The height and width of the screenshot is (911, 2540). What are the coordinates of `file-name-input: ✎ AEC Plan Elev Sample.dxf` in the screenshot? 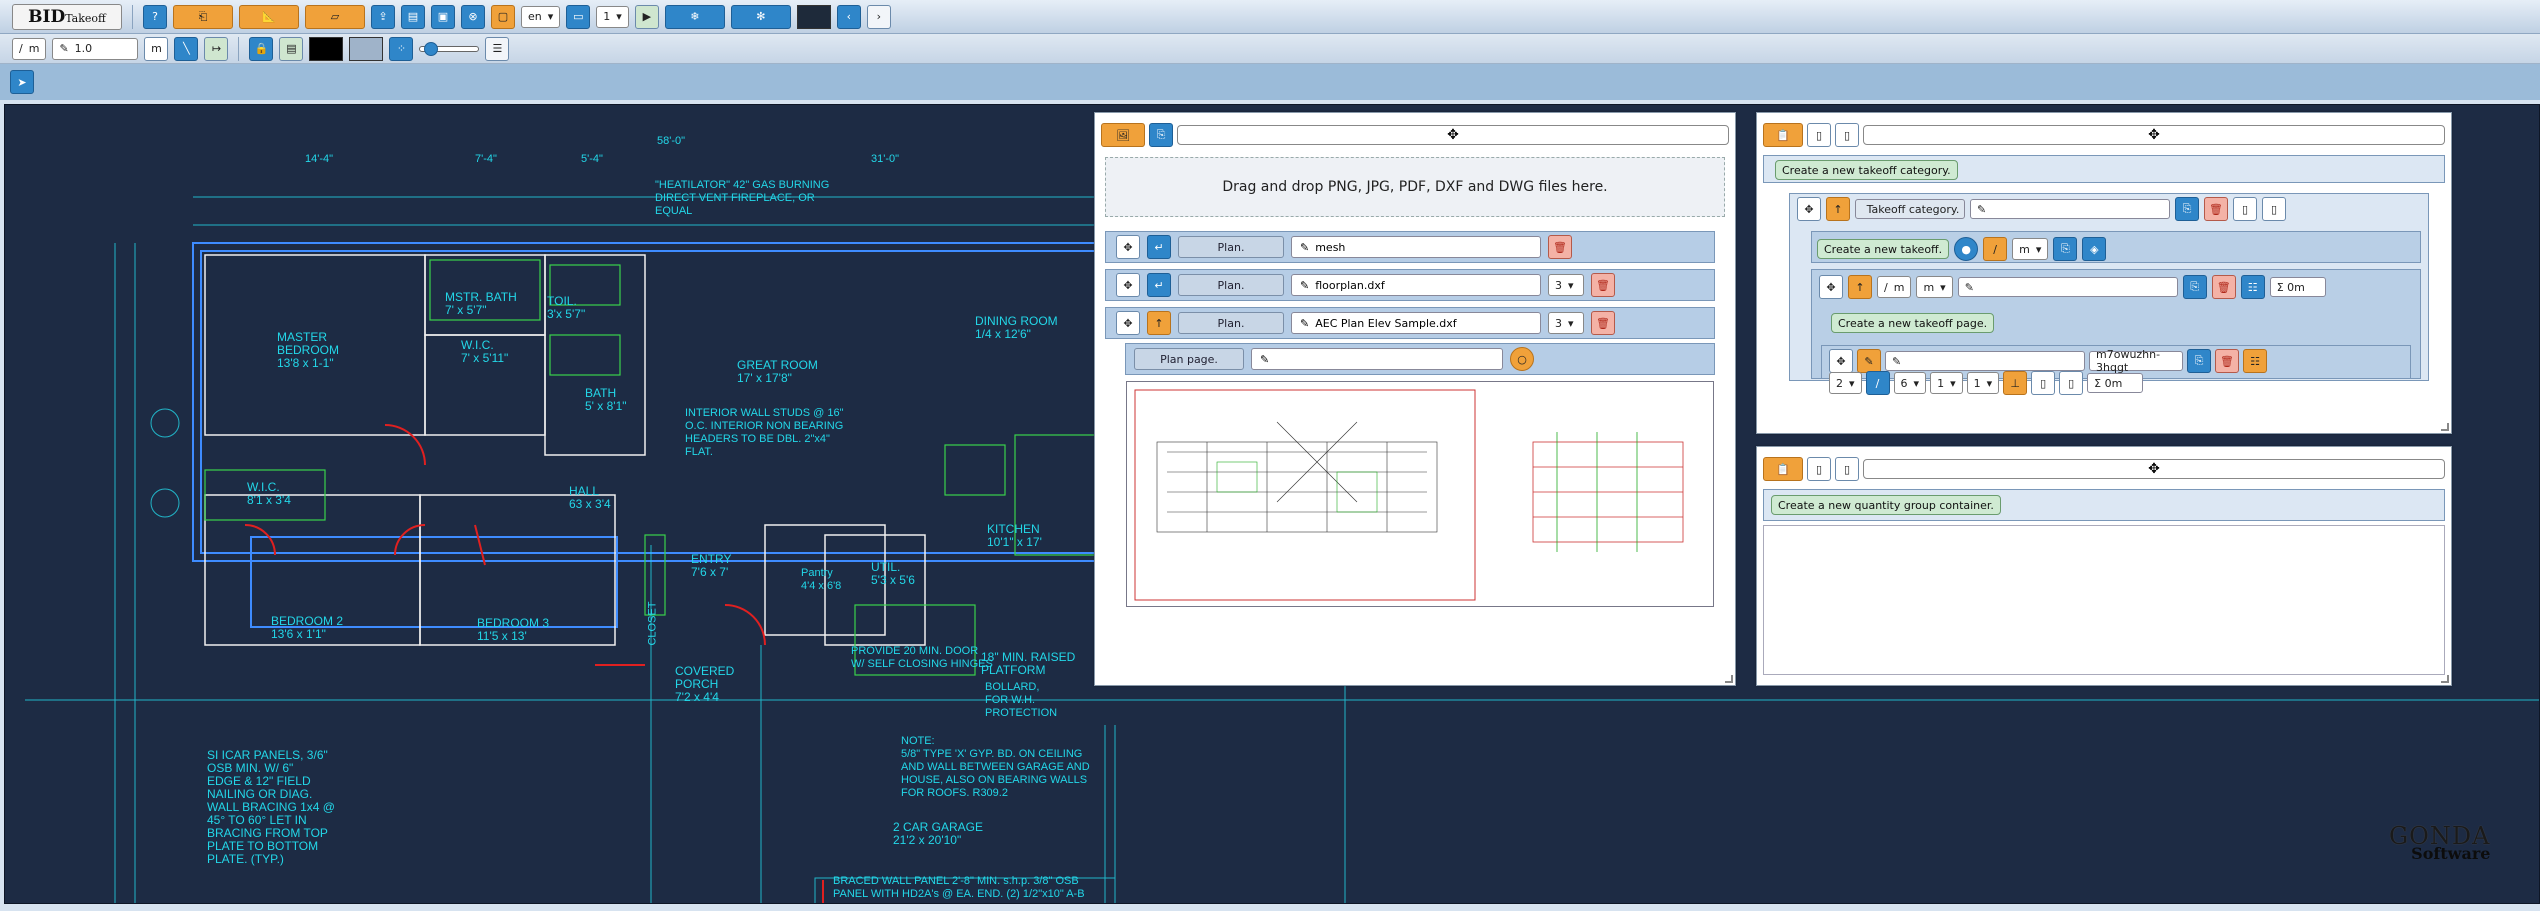 It's located at (1416, 323).